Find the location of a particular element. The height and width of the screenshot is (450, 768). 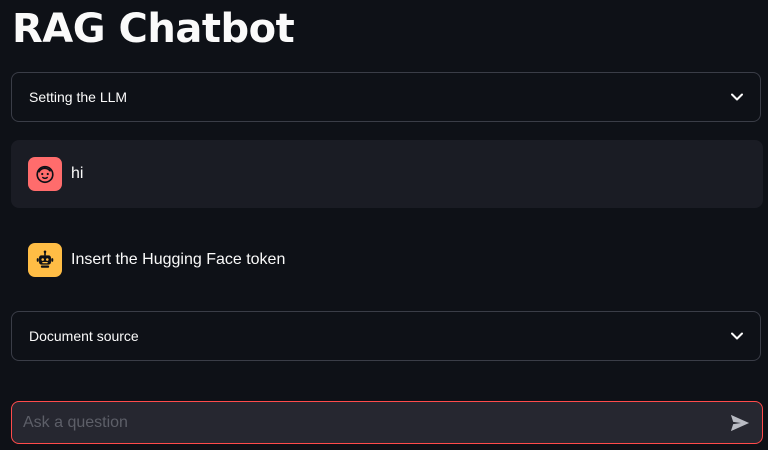

robot-icon is located at coordinates (45, 260).